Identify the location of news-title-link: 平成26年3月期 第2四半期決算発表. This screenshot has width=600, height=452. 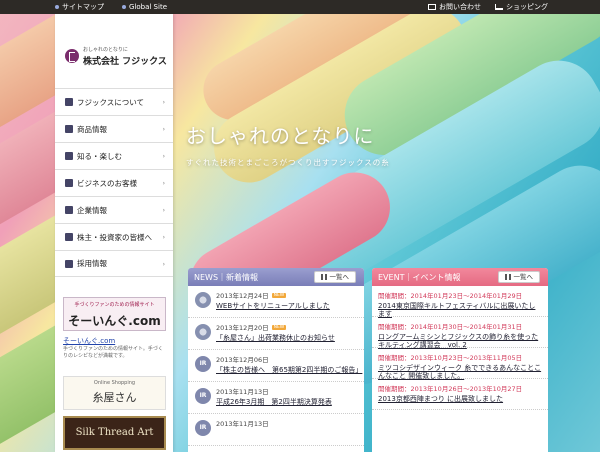
(290, 402).